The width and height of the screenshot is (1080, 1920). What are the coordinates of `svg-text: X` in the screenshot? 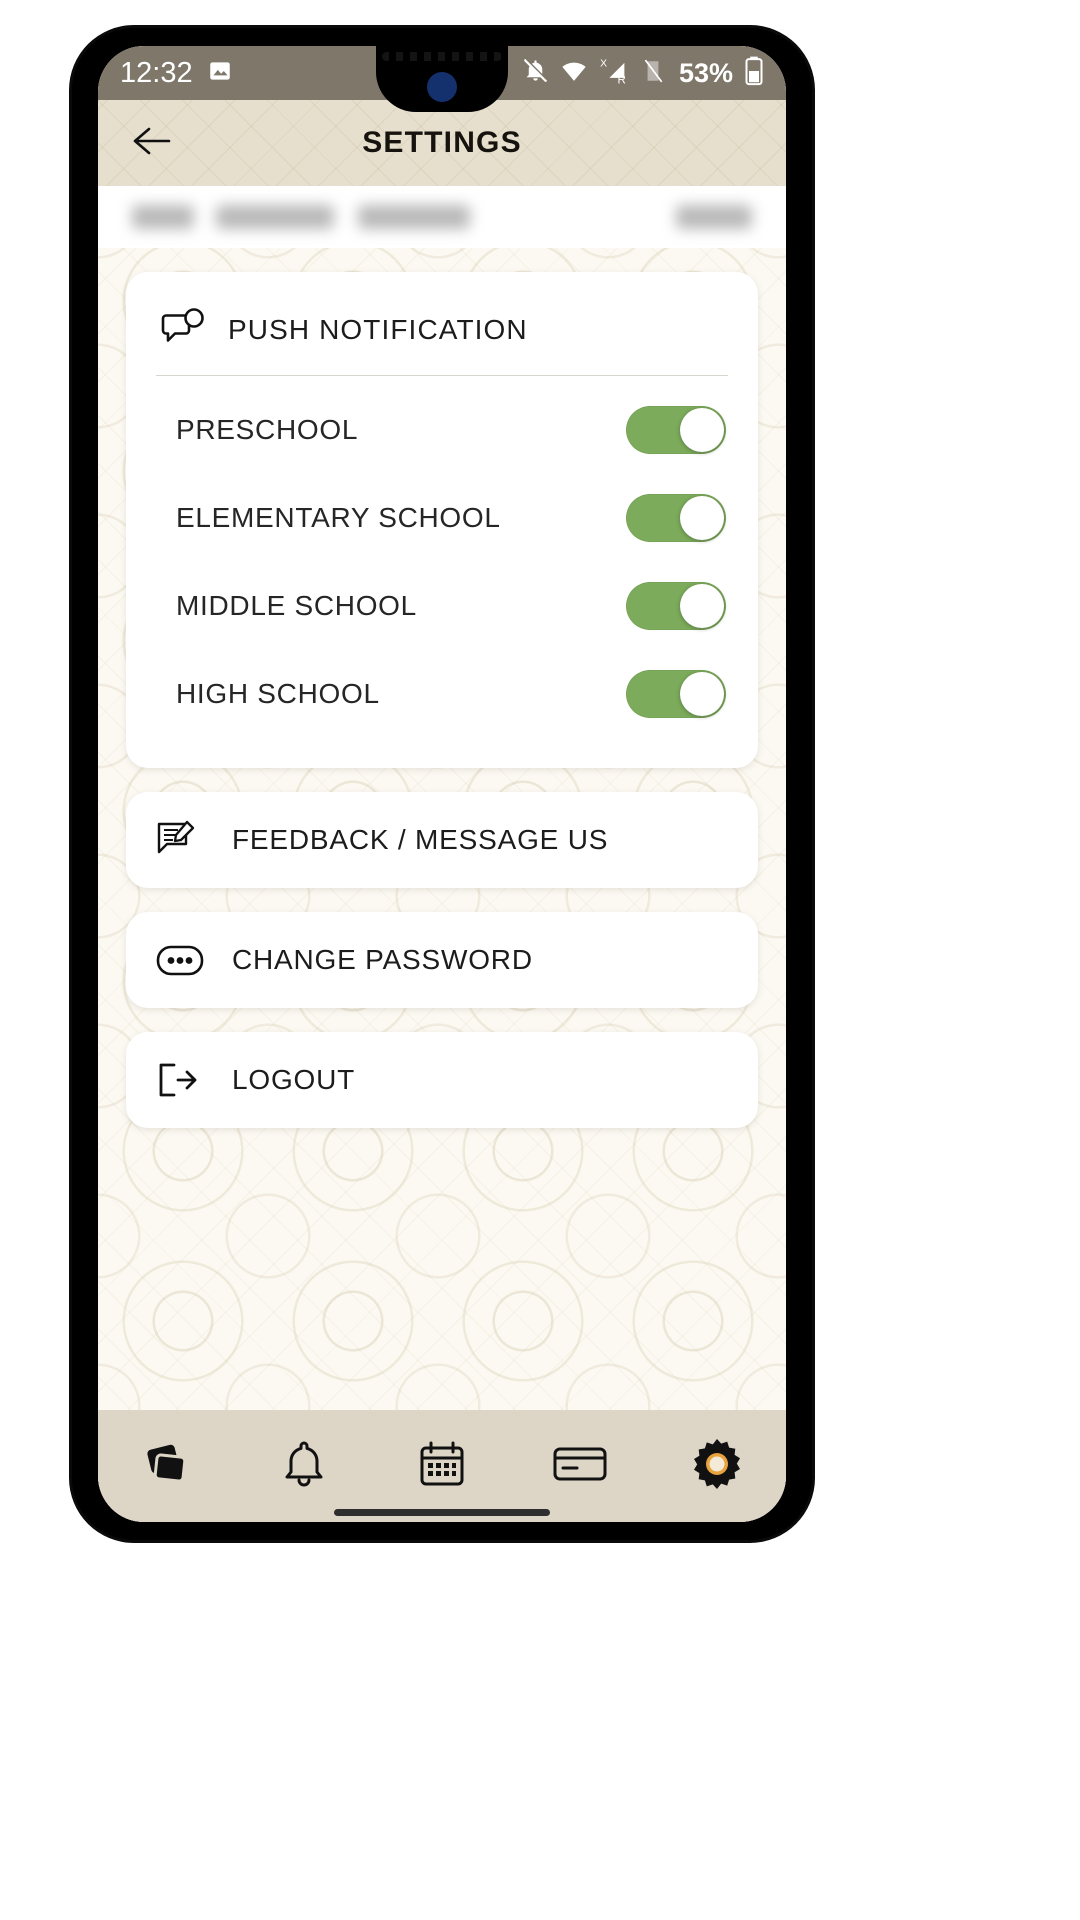 It's located at (603, 63).